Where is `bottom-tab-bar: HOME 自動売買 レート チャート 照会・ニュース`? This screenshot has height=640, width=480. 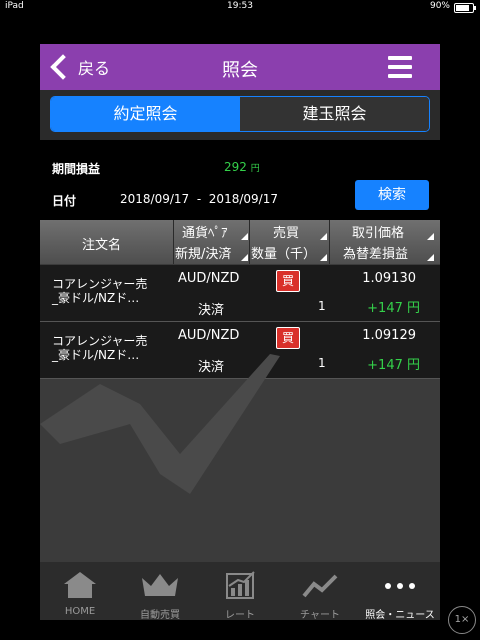 bottom-tab-bar: HOME 自動売買 レート チャート 照会・ニュース is located at coordinates (240, 591).